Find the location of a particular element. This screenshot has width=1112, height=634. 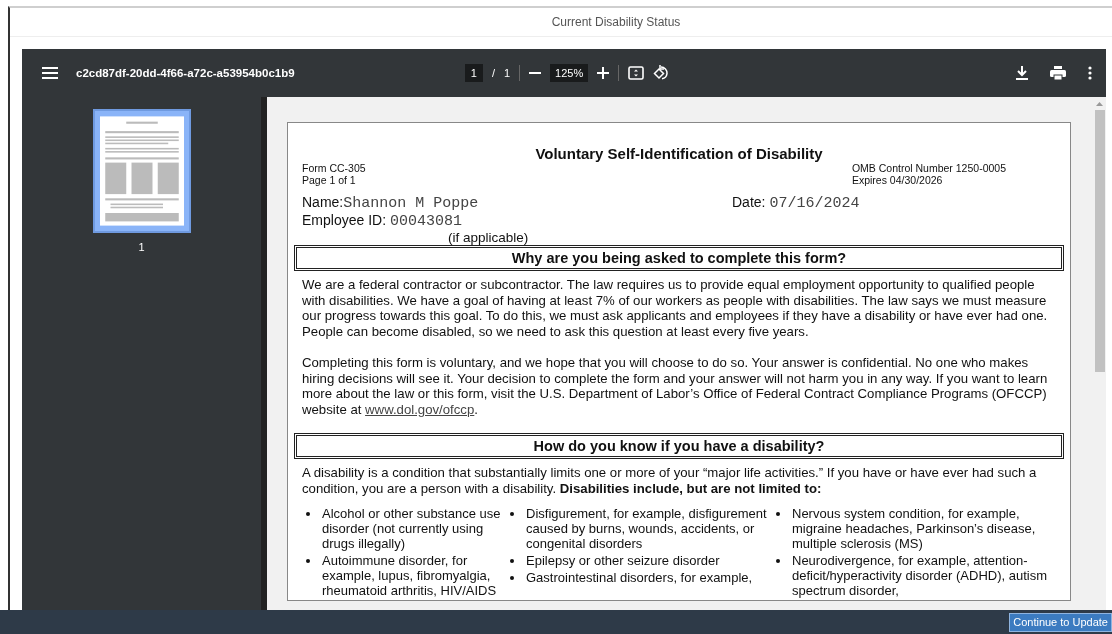

section-heading: How do you know if you have a disability? is located at coordinates (679, 446).